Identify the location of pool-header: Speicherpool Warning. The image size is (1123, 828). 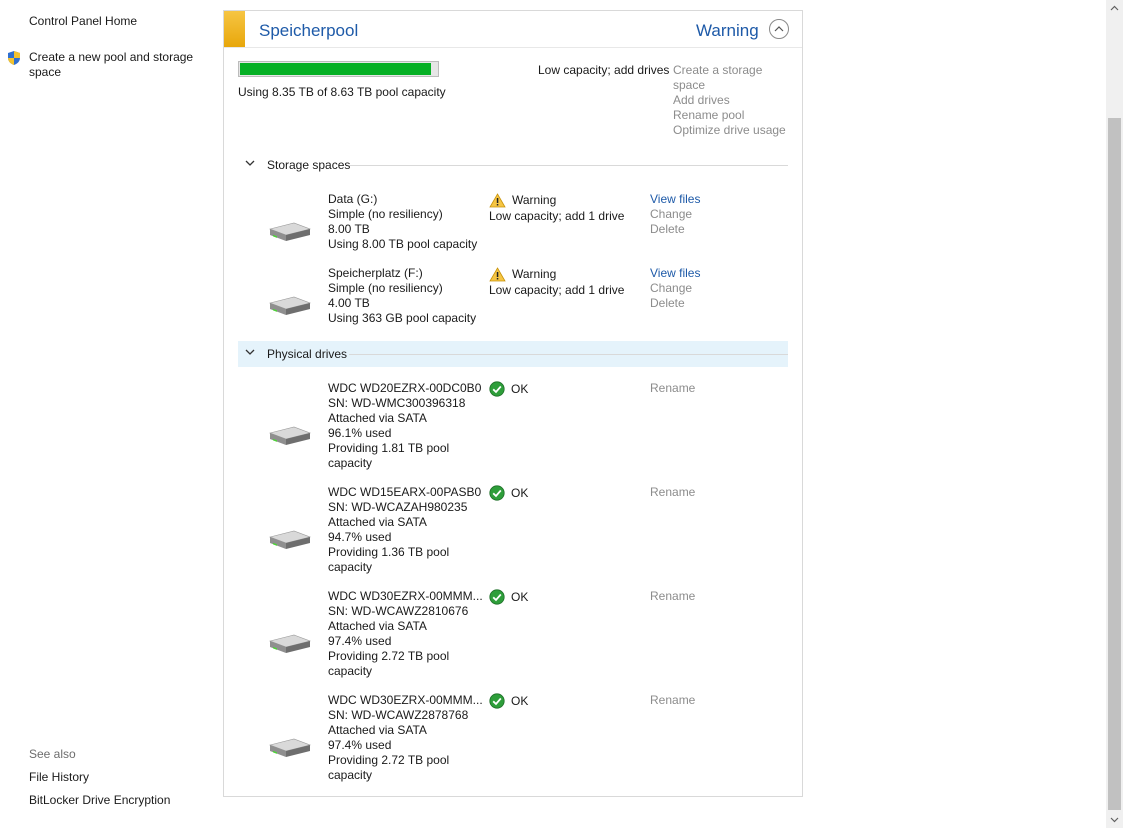
(513, 29).